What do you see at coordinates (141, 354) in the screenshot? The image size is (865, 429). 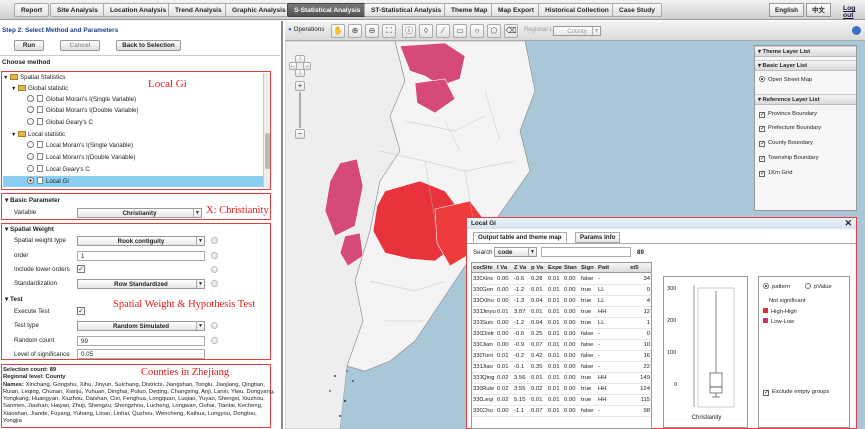 I see `significance-input: 0.05` at bounding box center [141, 354].